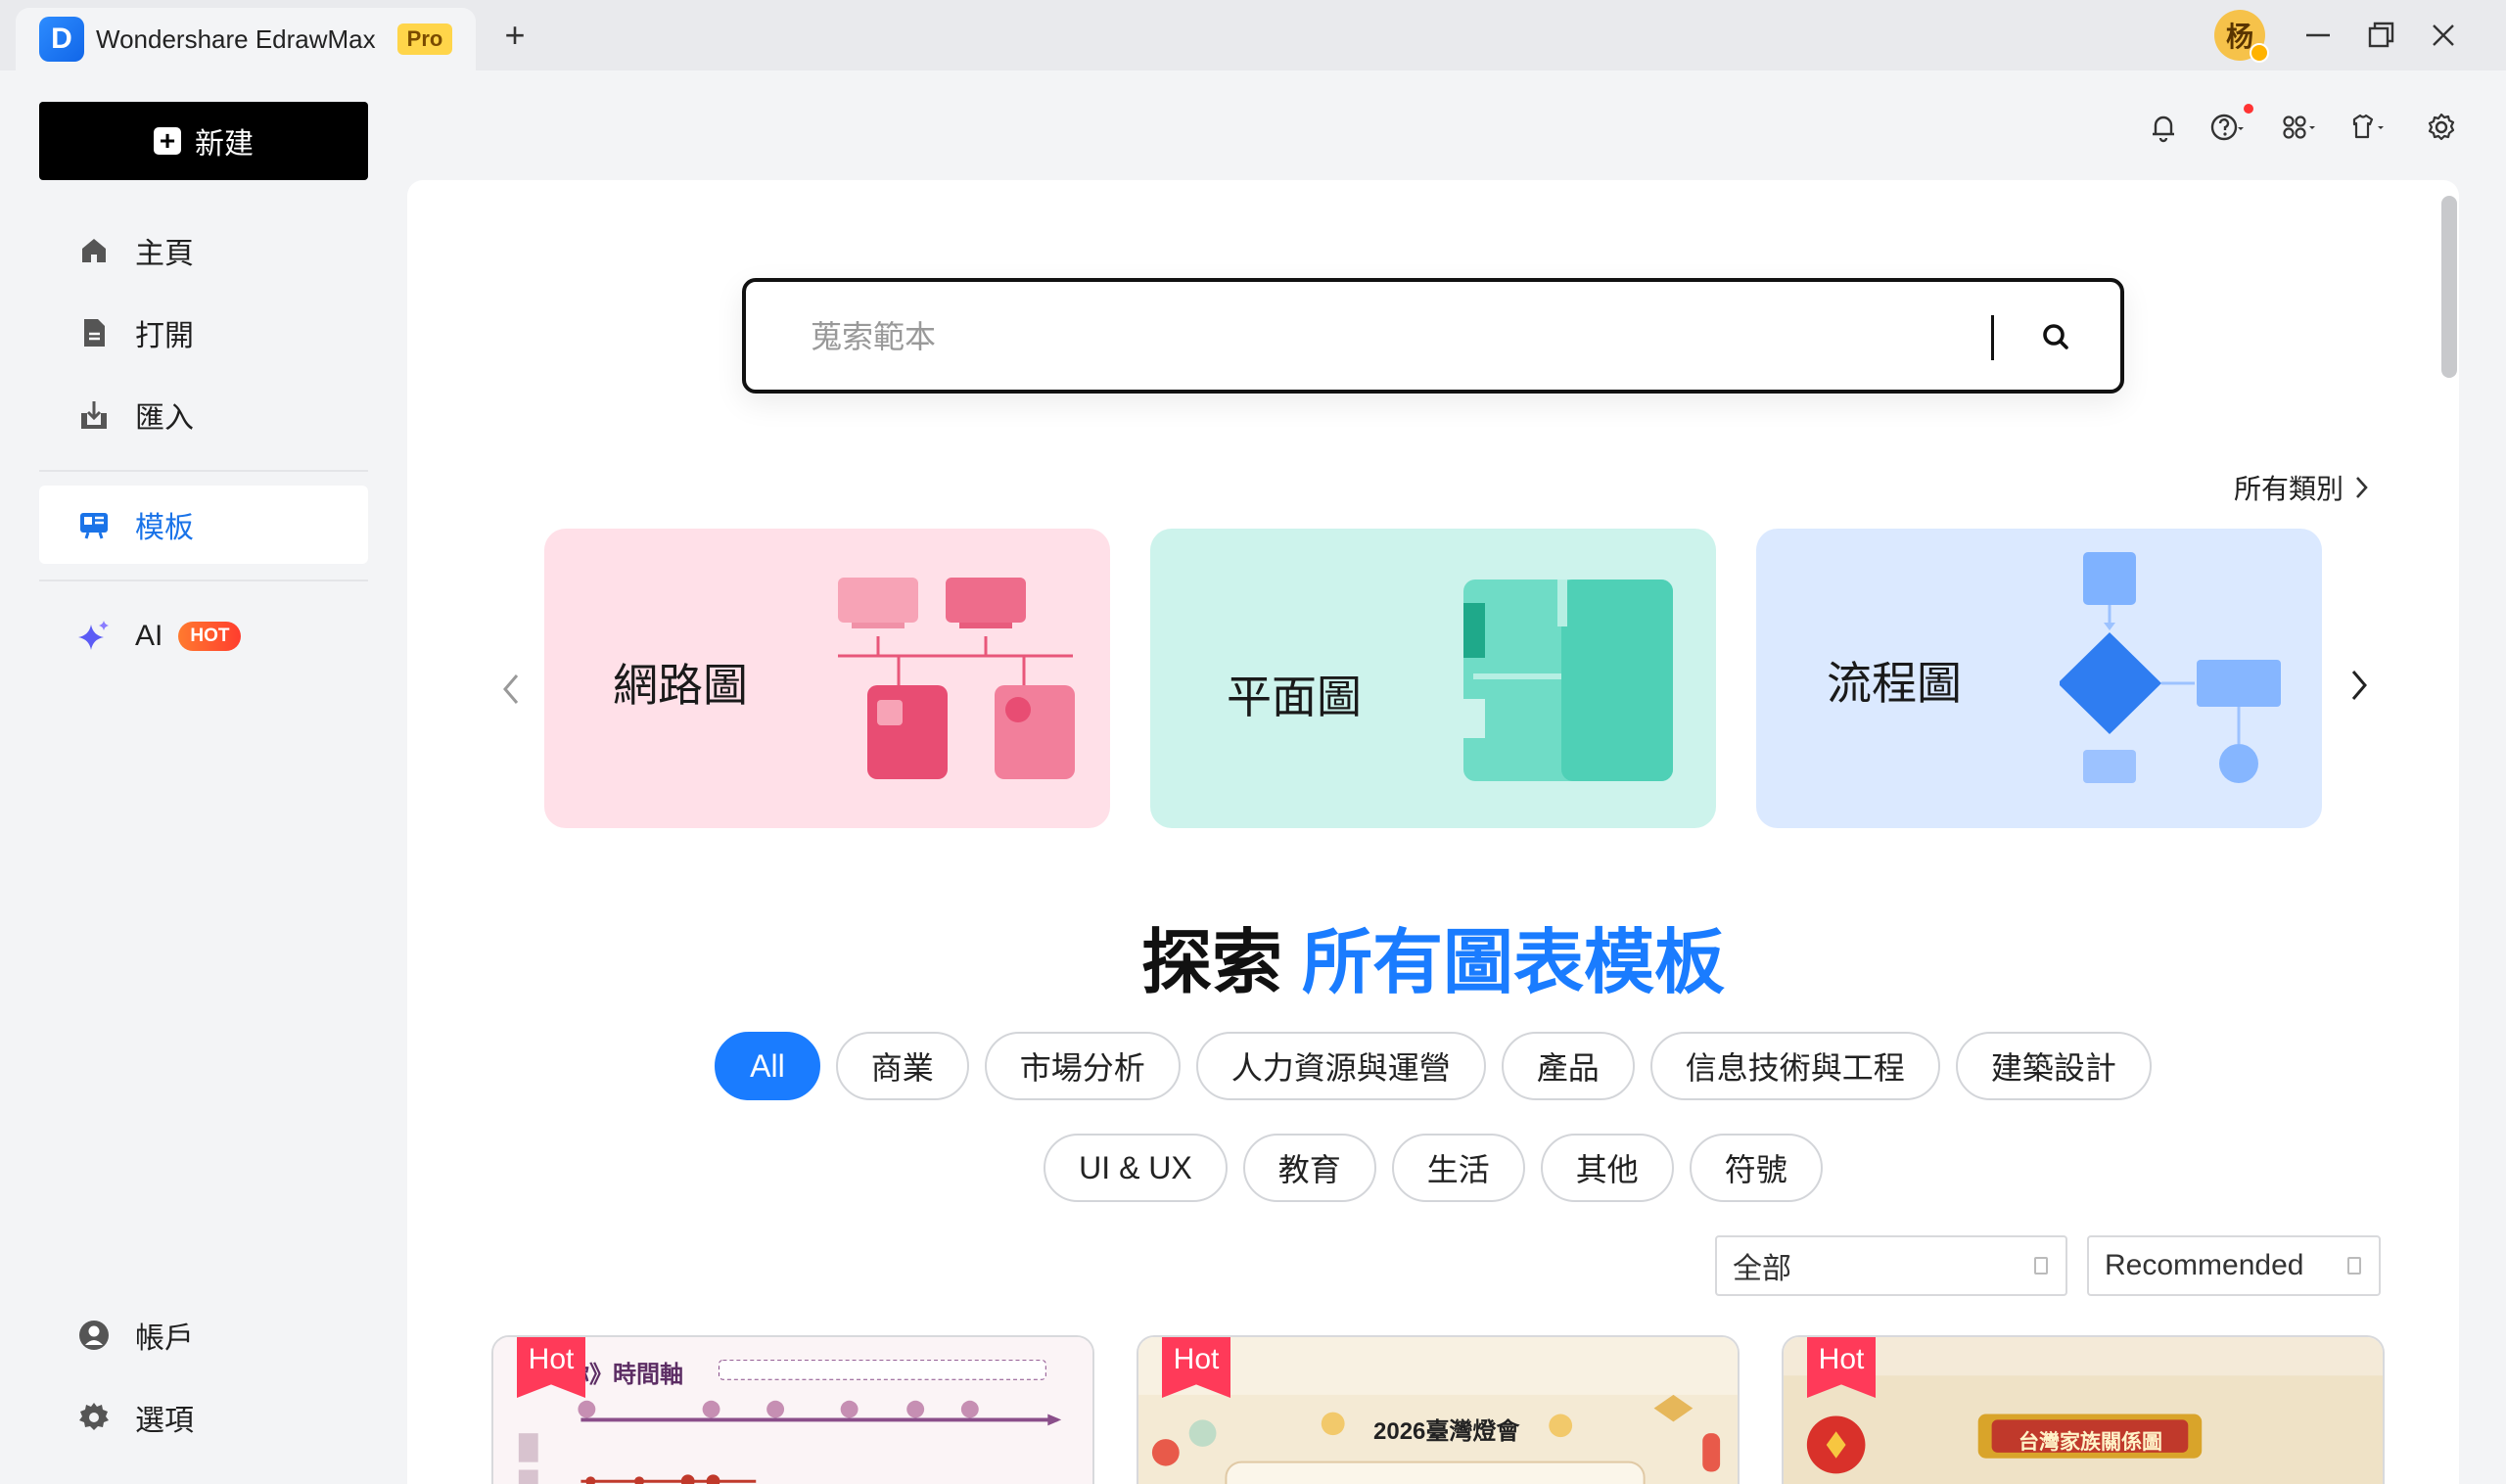 The image size is (2506, 1484). Describe the element at coordinates (2163, 127) in the screenshot. I see `bell-icon` at that location.